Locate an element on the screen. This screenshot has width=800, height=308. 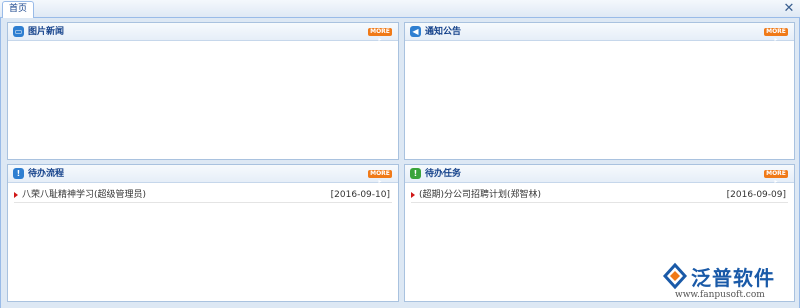
close-icon: ✕ is located at coordinates (789, 9).